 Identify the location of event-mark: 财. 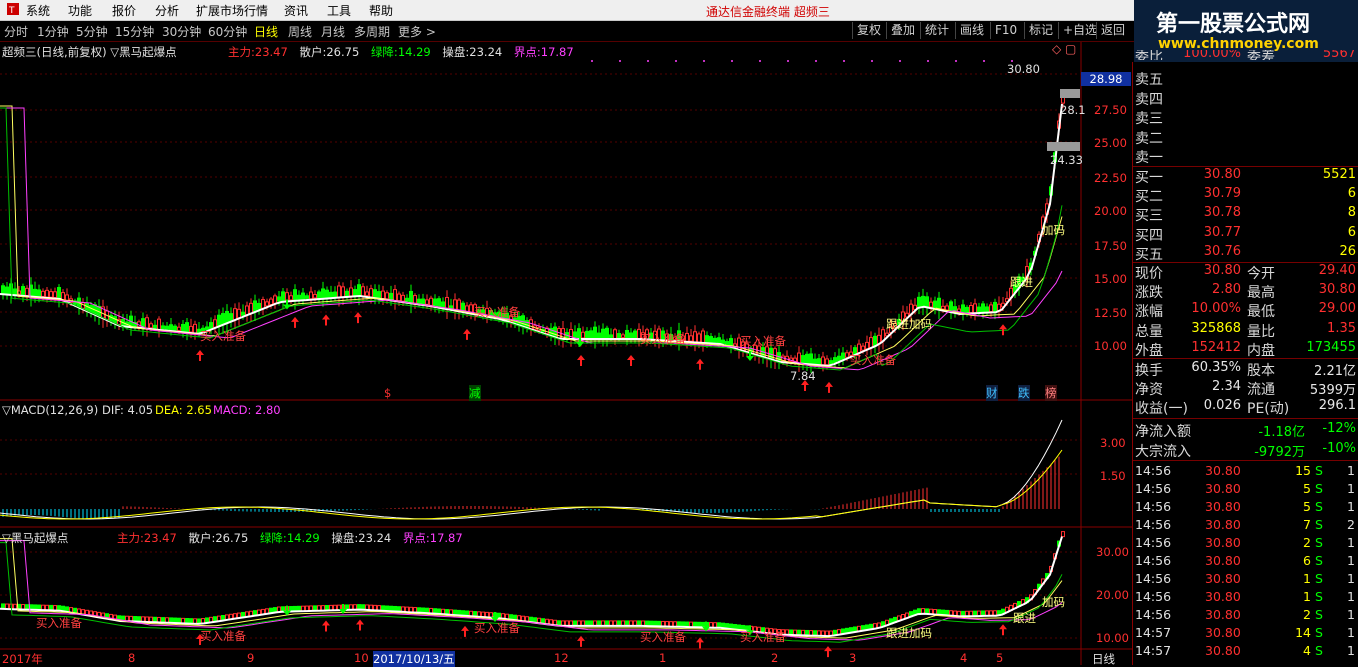
(992, 393).